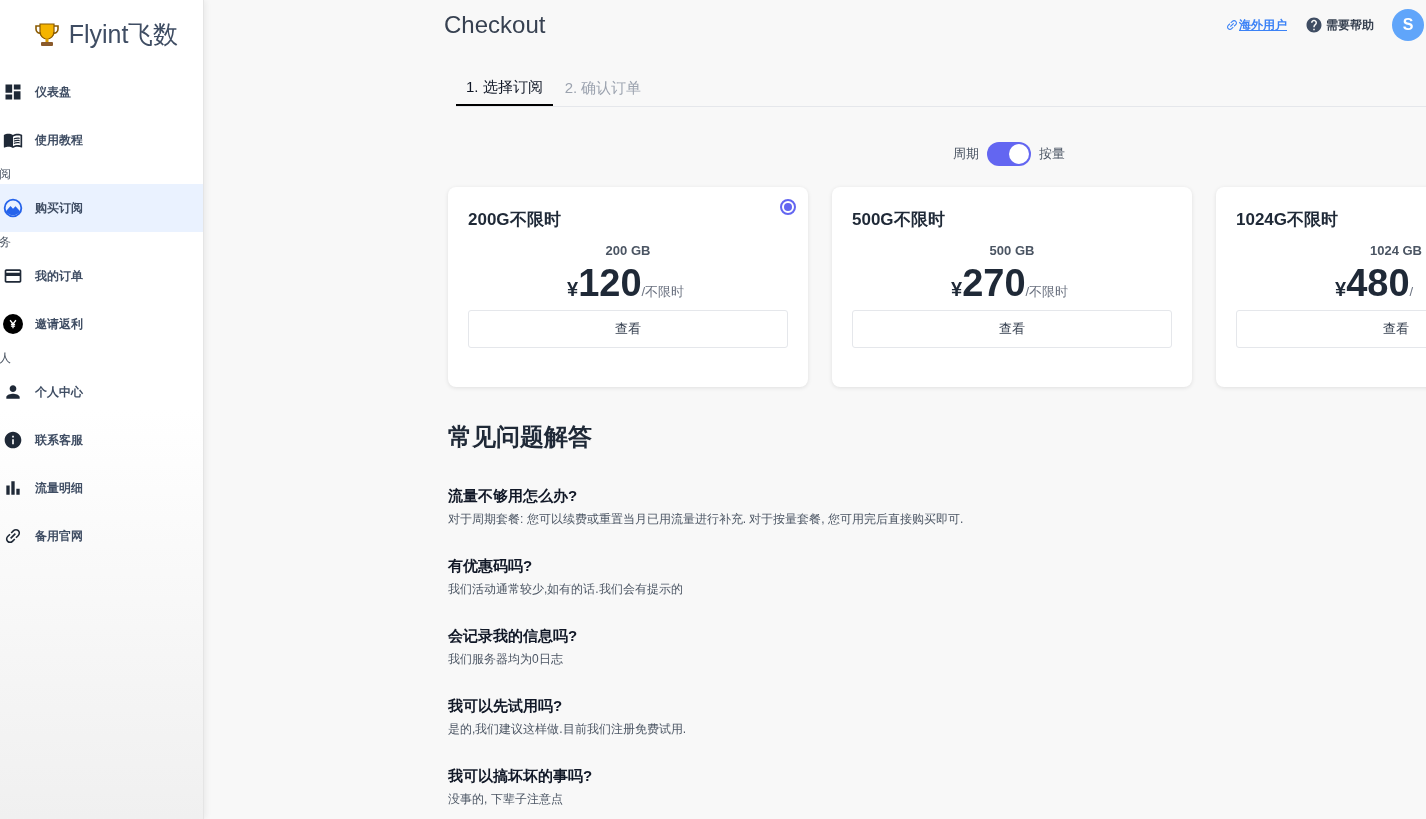 This screenshot has height=819, width=1426. What do you see at coordinates (513, 496) in the screenshot?
I see `faq-question: 流量不够用怎么办?` at bounding box center [513, 496].